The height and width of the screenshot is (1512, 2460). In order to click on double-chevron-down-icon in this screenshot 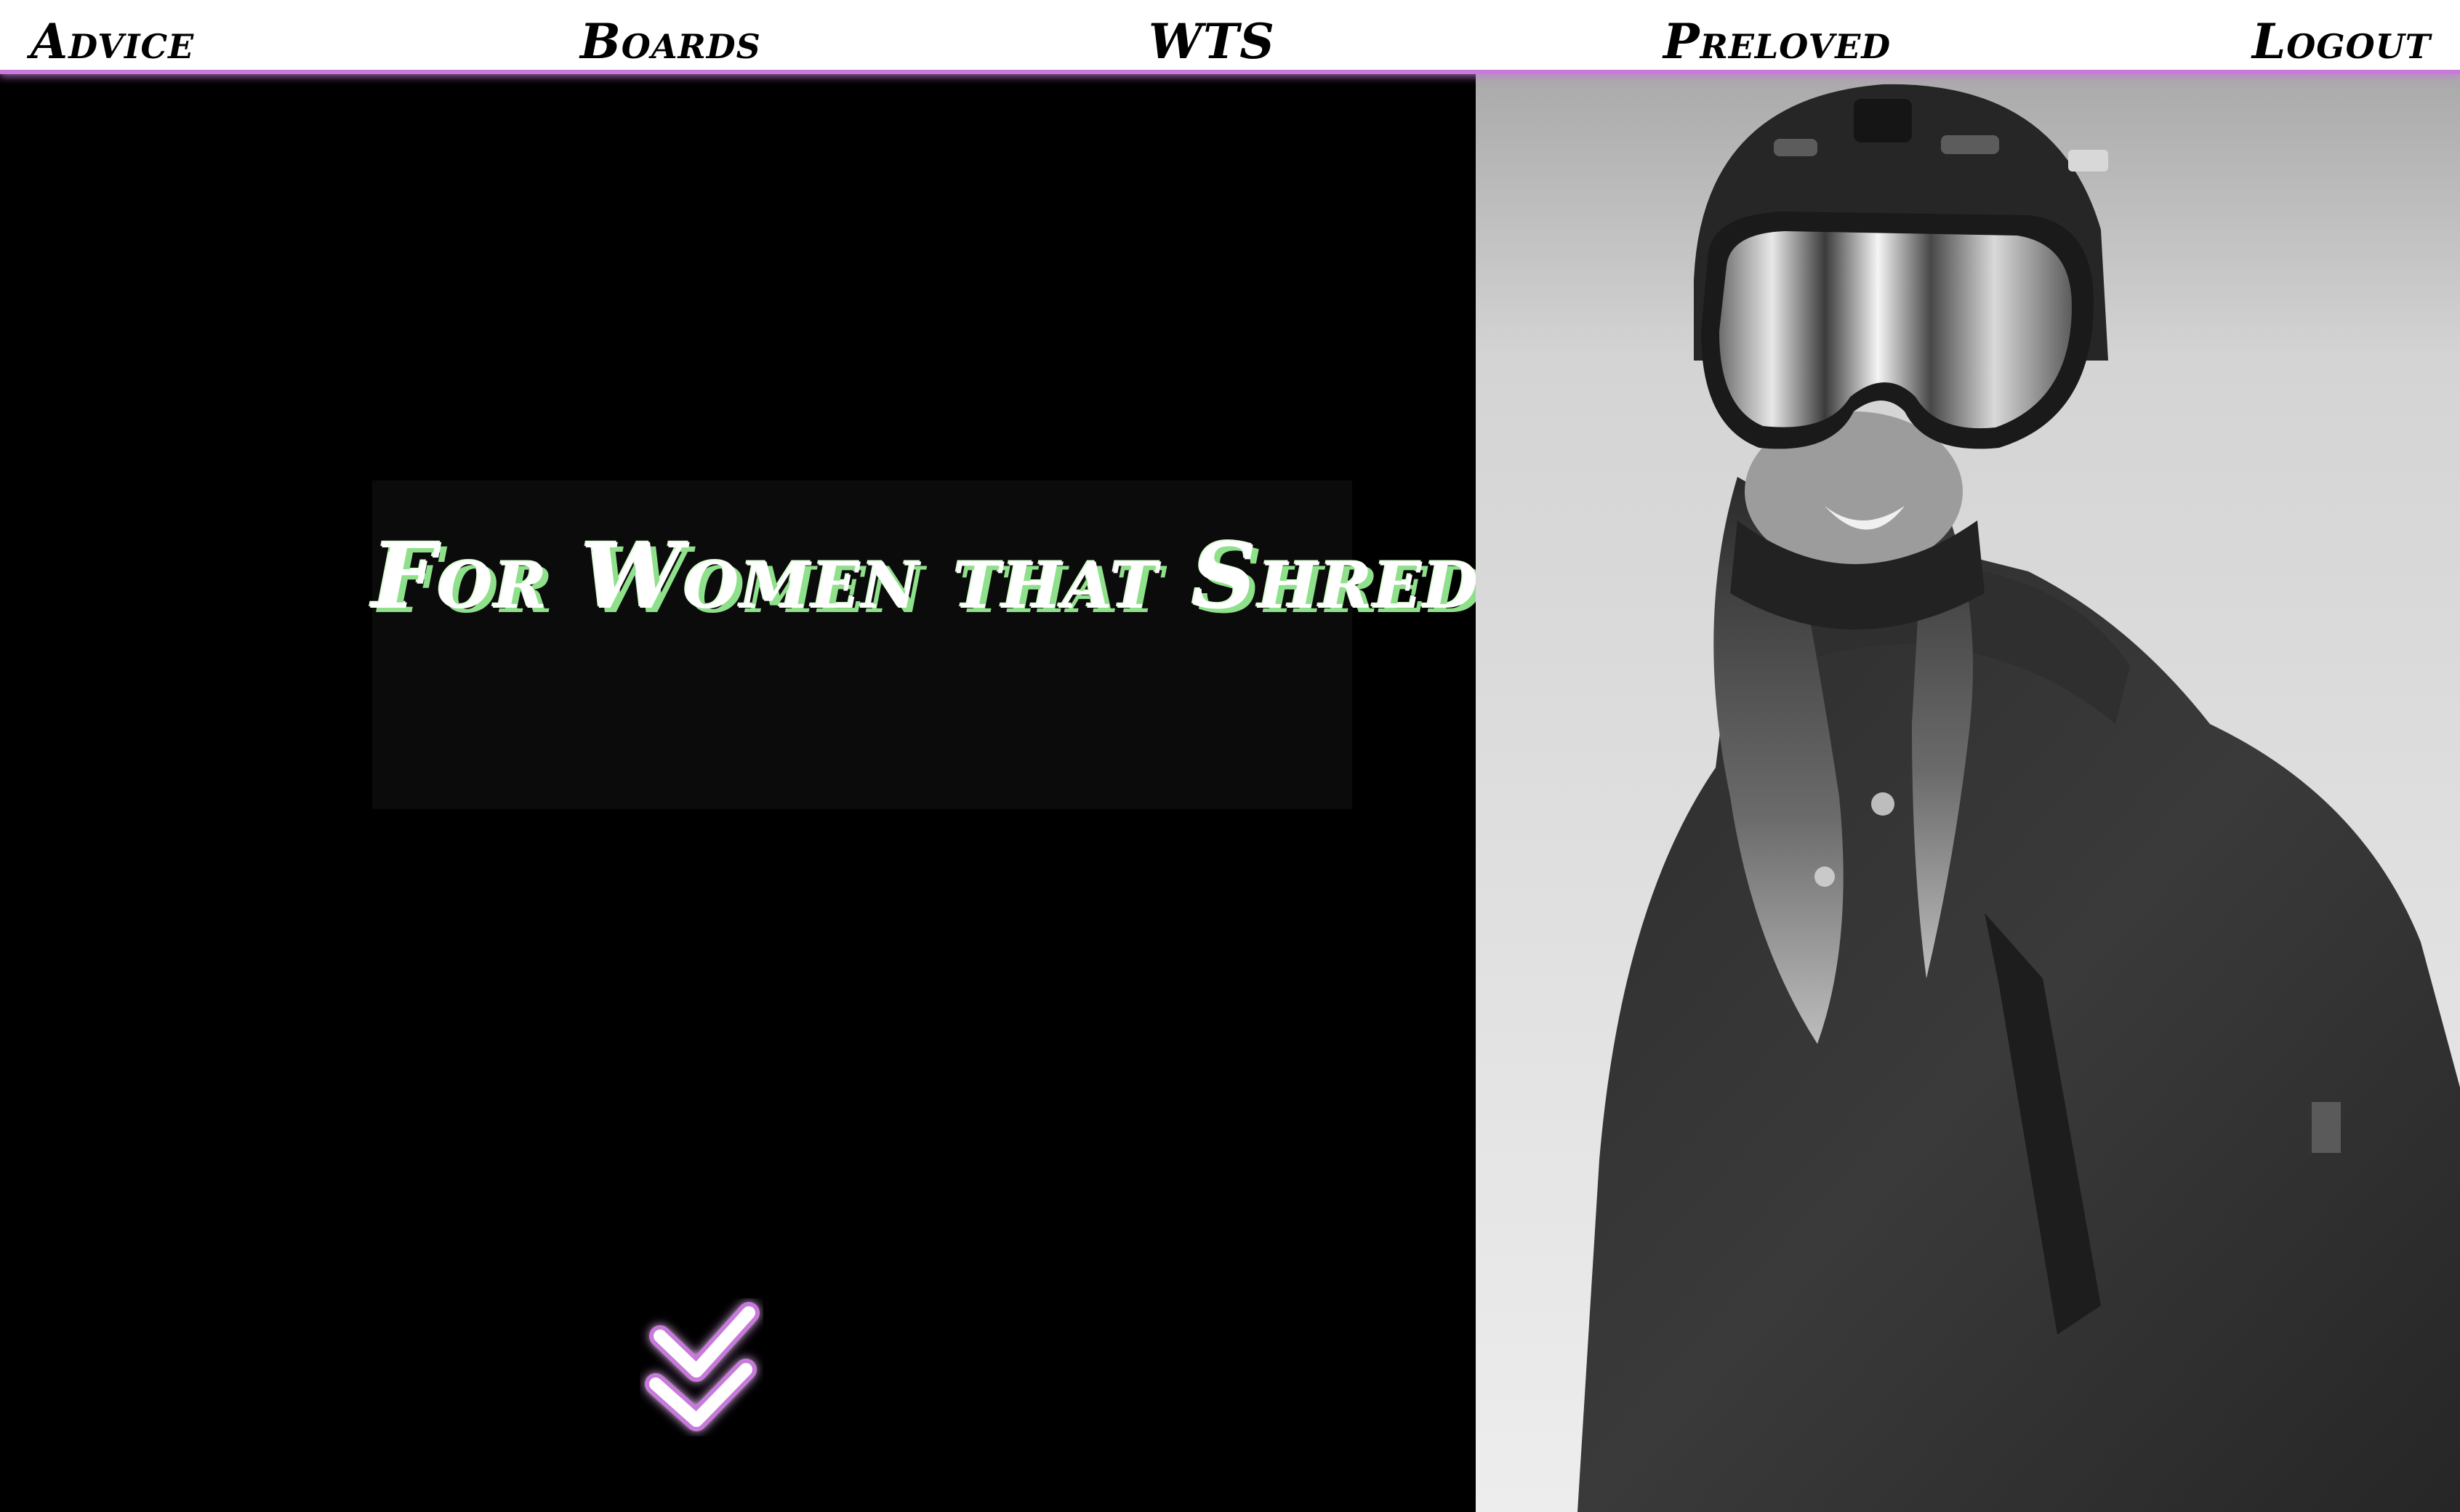, I will do `click(701, 1367)`.